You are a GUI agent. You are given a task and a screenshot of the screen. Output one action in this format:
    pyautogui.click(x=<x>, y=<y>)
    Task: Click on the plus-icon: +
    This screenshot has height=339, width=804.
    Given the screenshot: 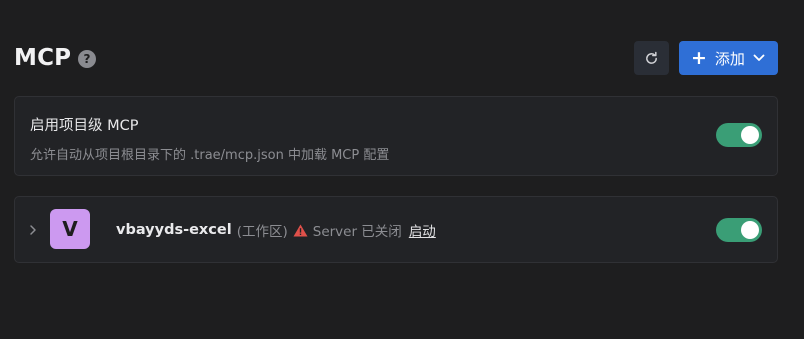 What is the action you would take?
    pyautogui.click(x=699, y=57)
    